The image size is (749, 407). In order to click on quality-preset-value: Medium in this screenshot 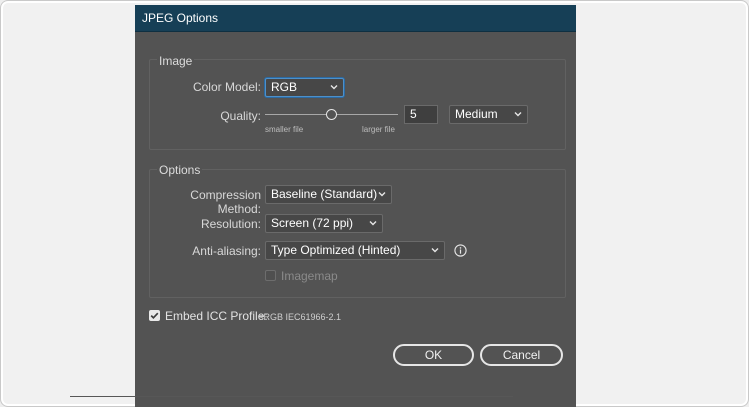, I will do `click(476, 114)`.